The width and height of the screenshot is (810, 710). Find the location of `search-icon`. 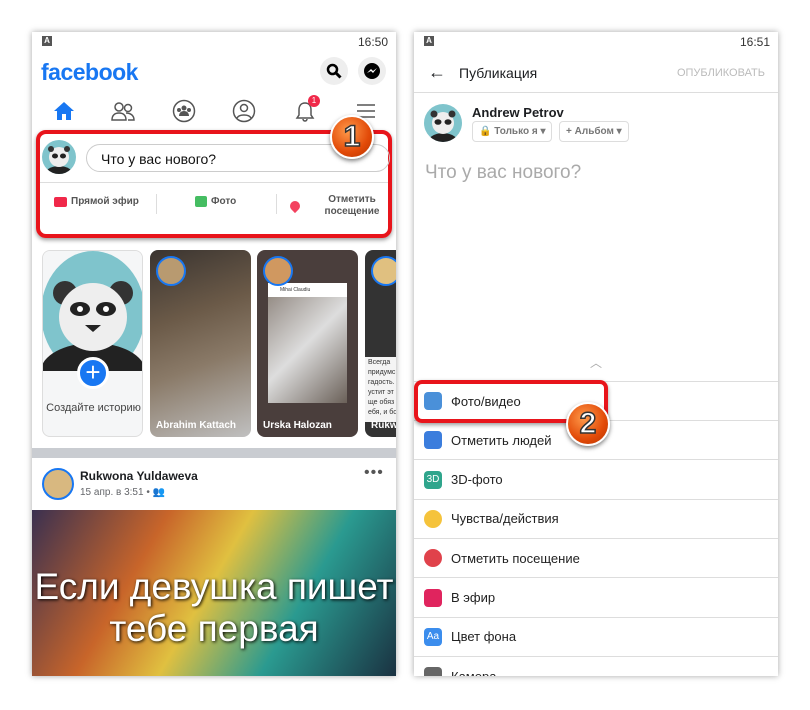

search-icon is located at coordinates (334, 71).